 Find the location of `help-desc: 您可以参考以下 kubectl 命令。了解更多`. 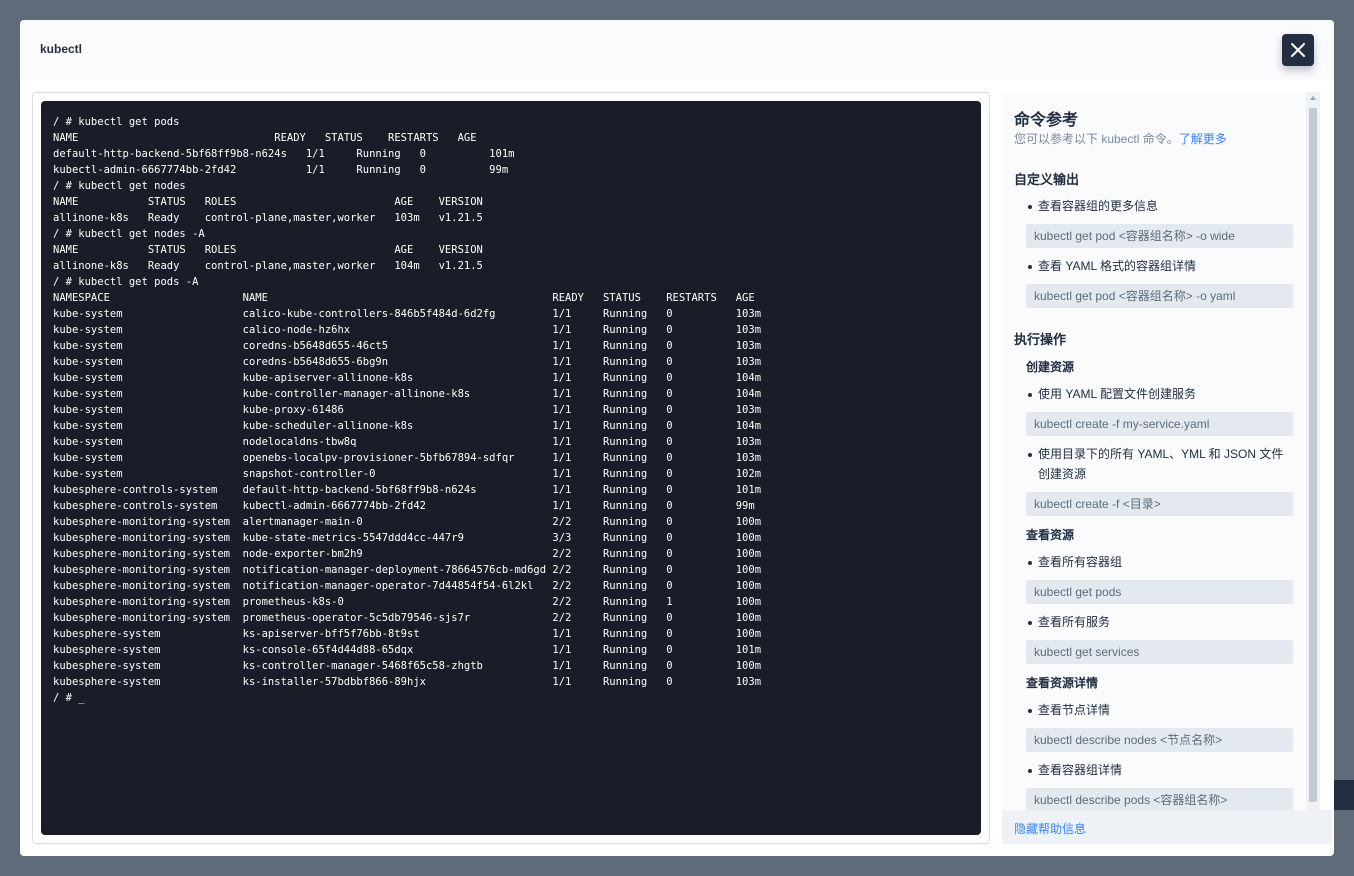

help-desc: 您可以参考以下 kubectl 命令。了解更多 is located at coordinates (1120, 138).